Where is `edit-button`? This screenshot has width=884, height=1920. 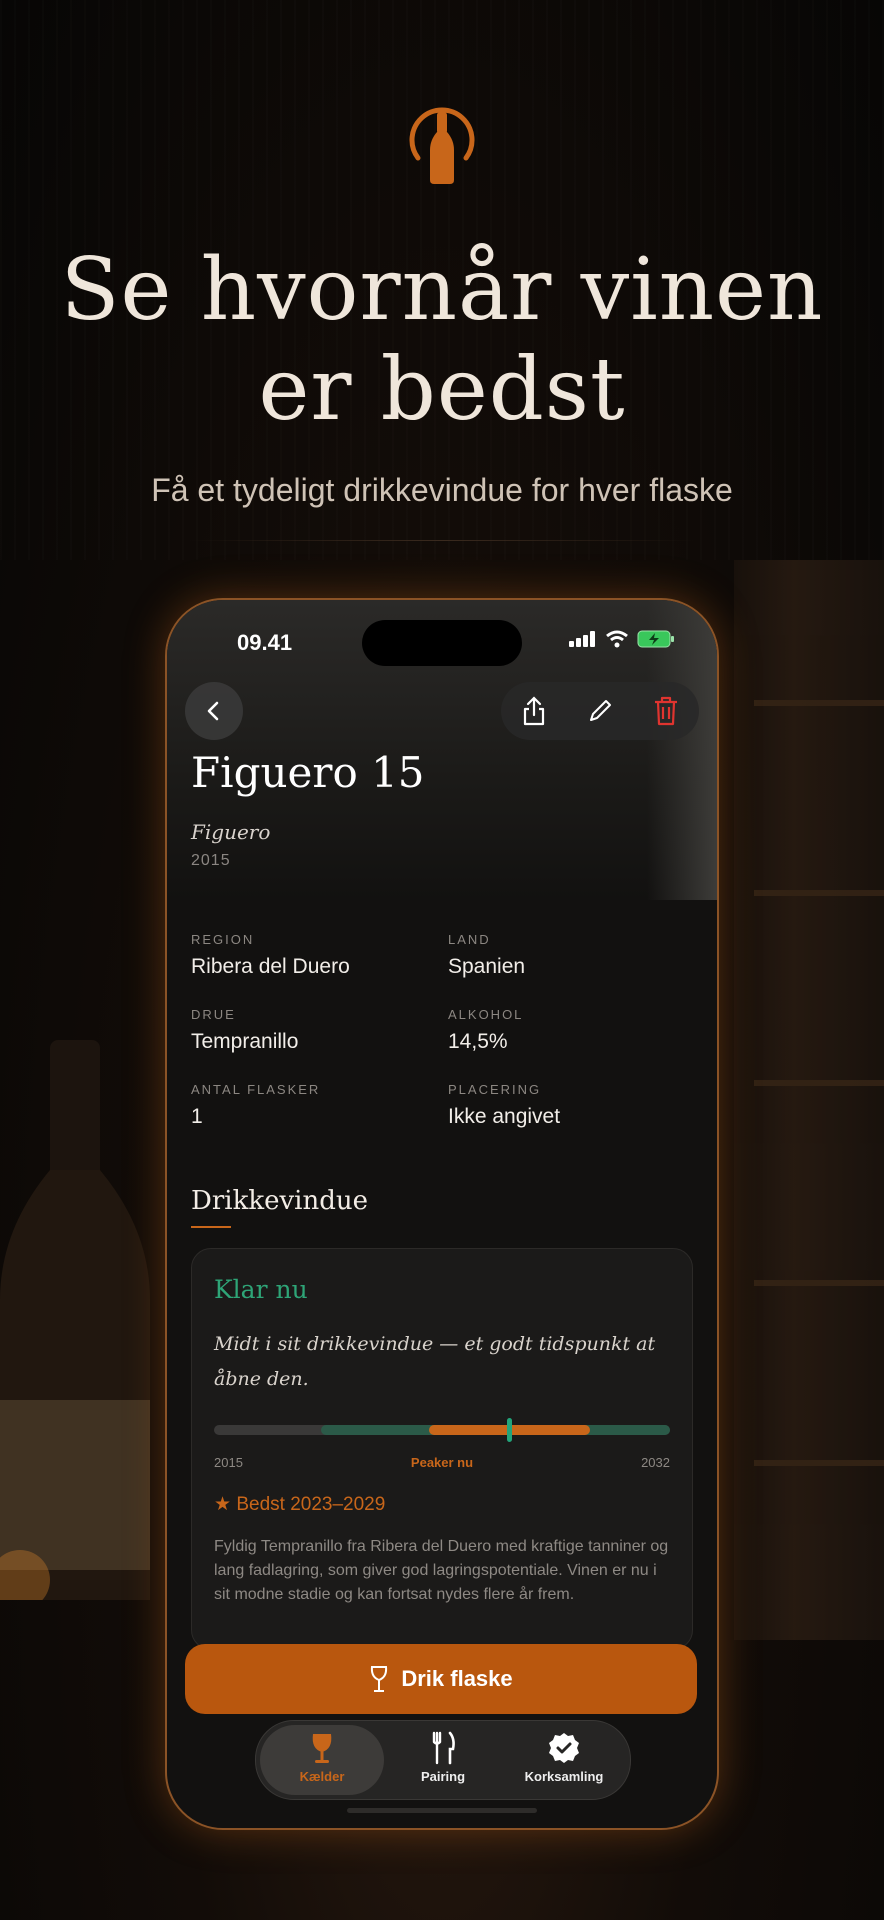
edit-button is located at coordinates (600, 711).